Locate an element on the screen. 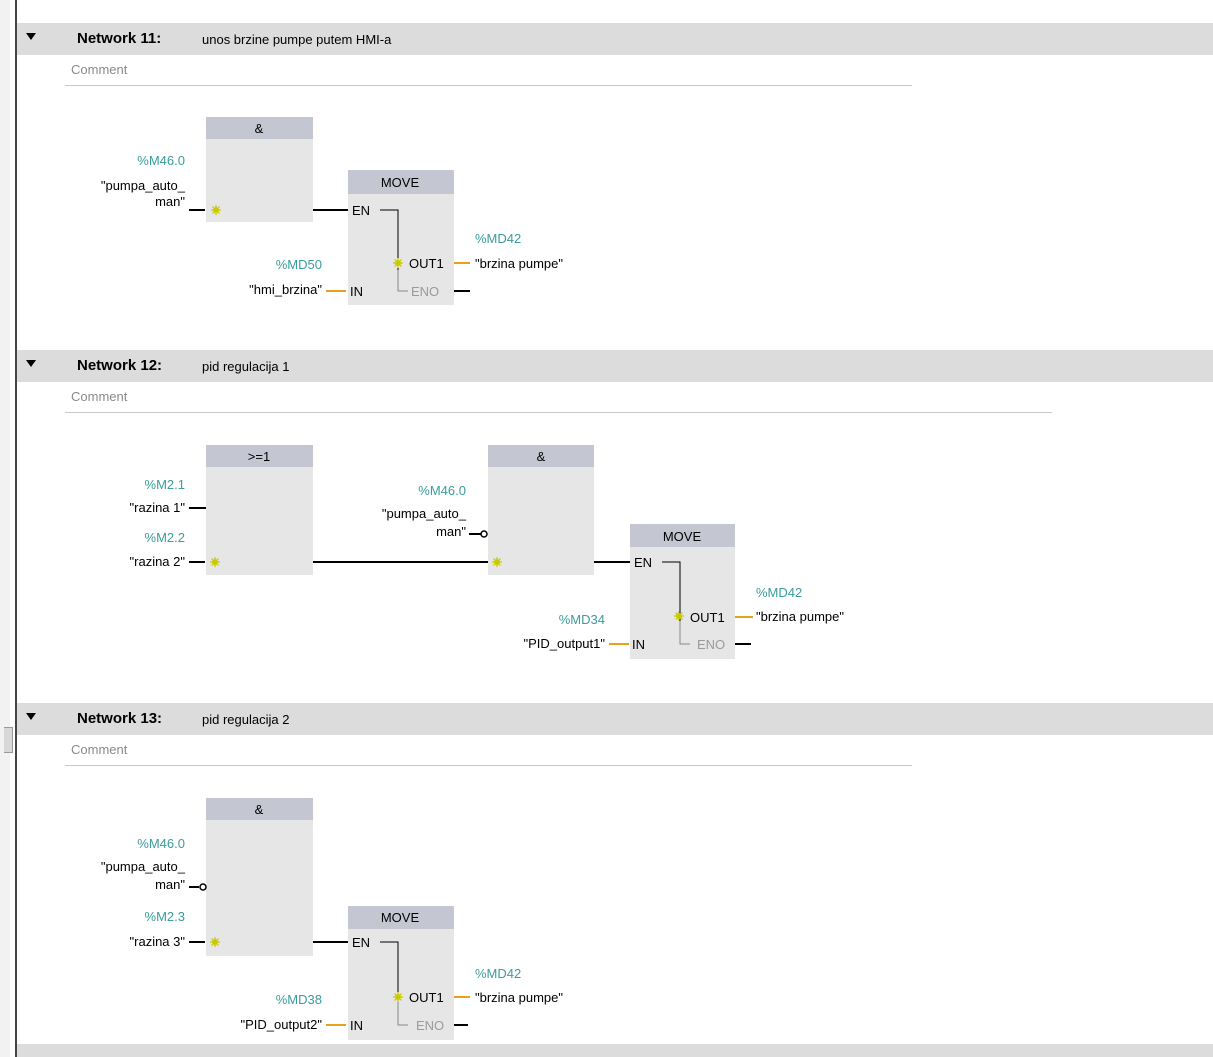  or-input2-address: %M2.2 is located at coordinates (165, 537).